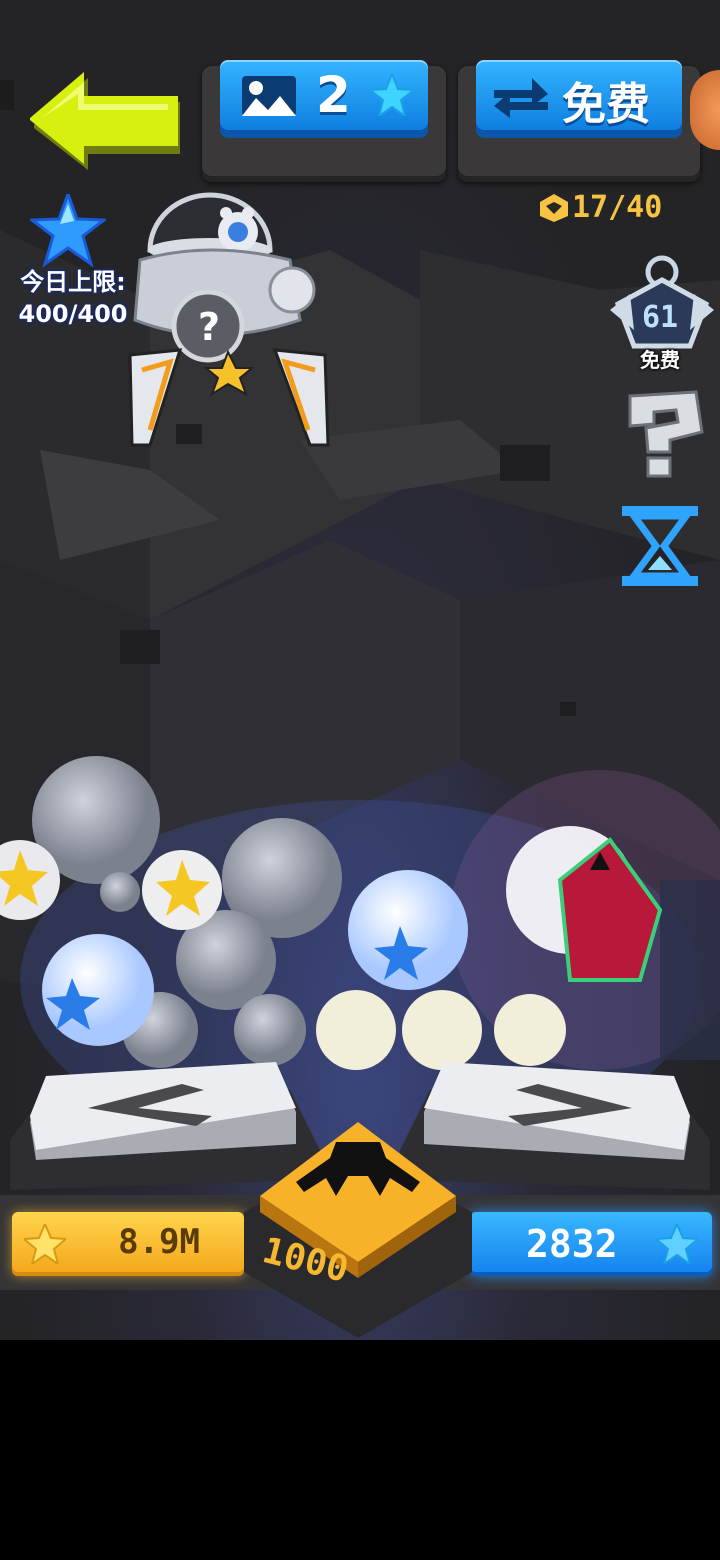 The width and height of the screenshot is (720, 1560). Describe the element at coordinates (521, 98) in the screenshot. I see `refresh-icon` at that location.